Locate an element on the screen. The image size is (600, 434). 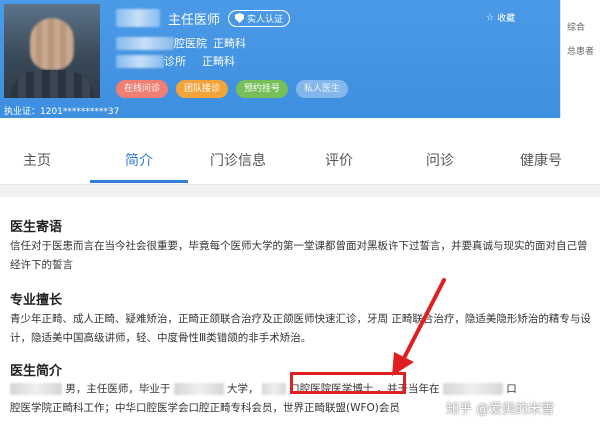
clinic-row: 诊所 正畸科 is located at coordinates (175, 61).